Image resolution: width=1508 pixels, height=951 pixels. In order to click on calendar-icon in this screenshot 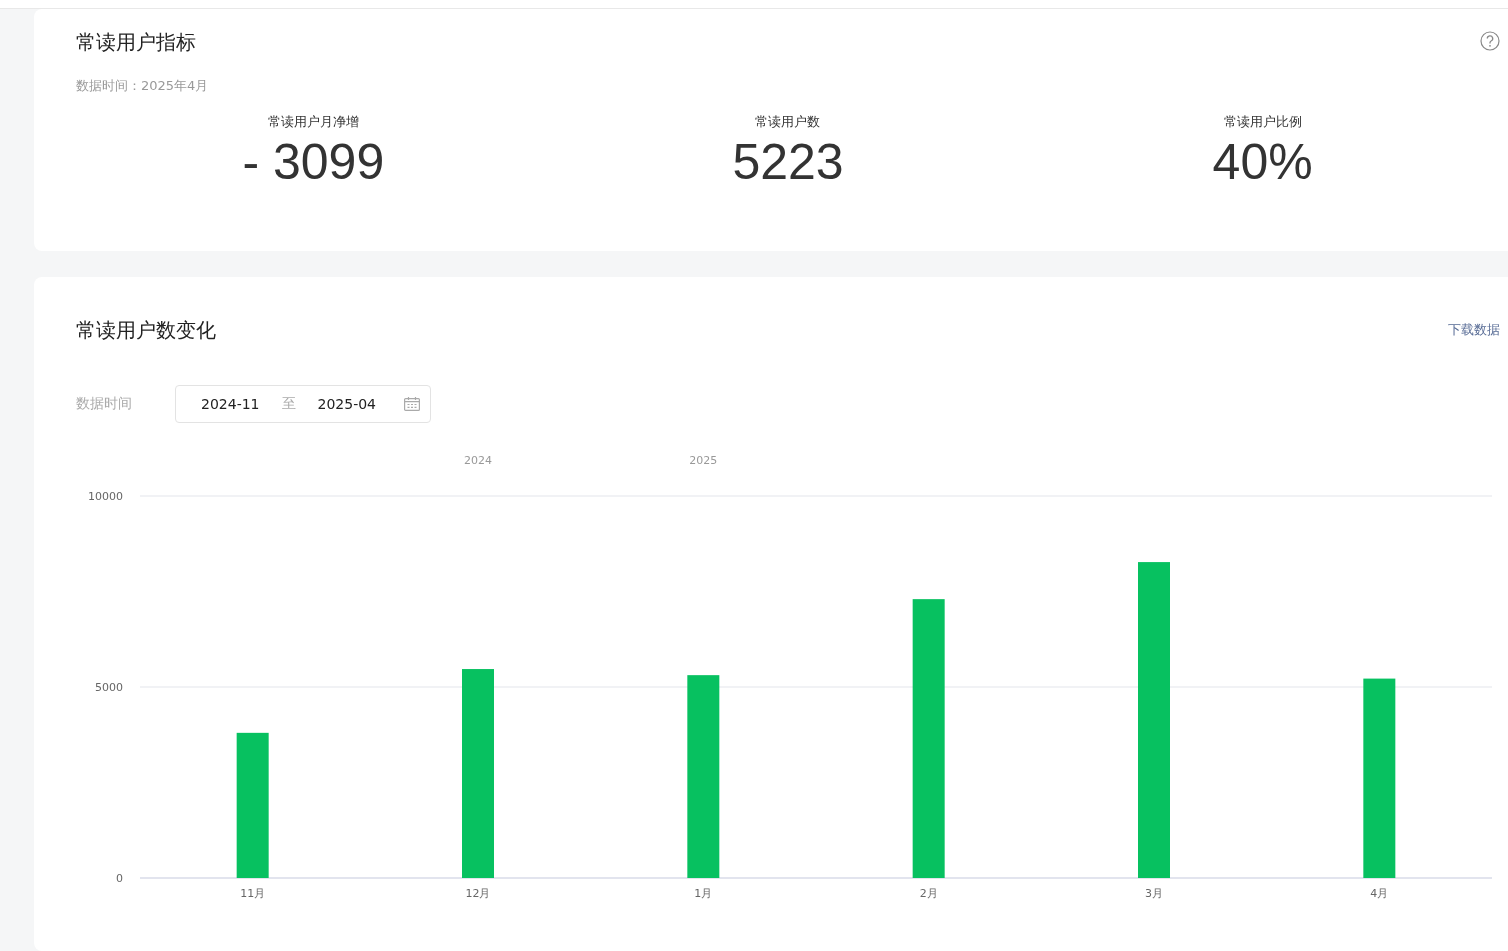, I will do `click(412, 404)`.